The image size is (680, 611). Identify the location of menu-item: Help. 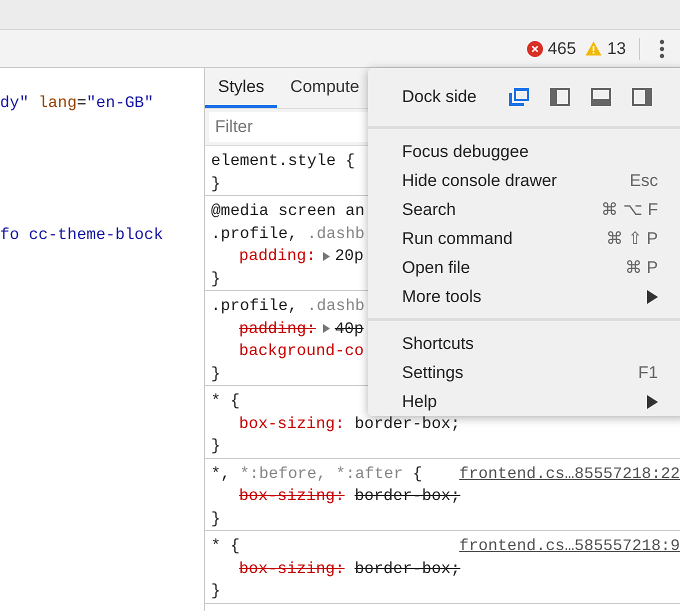
(524, 401).